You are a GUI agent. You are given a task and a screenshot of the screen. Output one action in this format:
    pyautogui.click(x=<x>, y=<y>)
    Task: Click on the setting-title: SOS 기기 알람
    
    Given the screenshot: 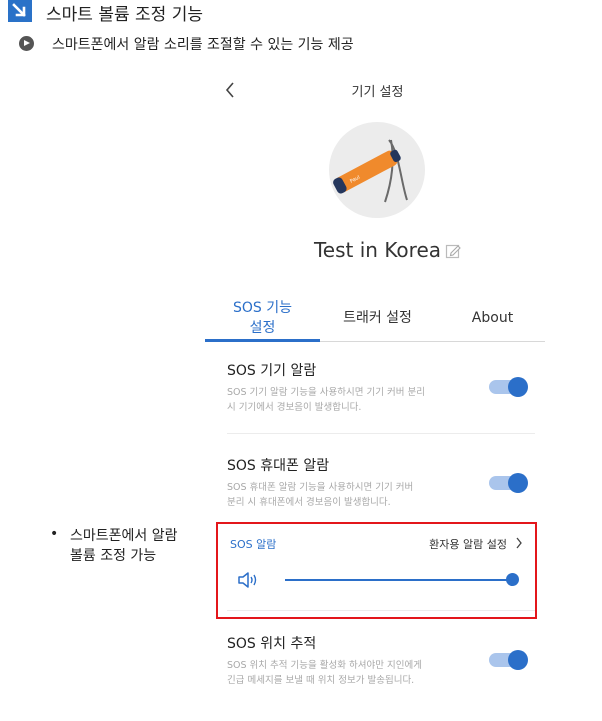 What is the action you would take?
    pyautogui.click(x=272, y=371)
    